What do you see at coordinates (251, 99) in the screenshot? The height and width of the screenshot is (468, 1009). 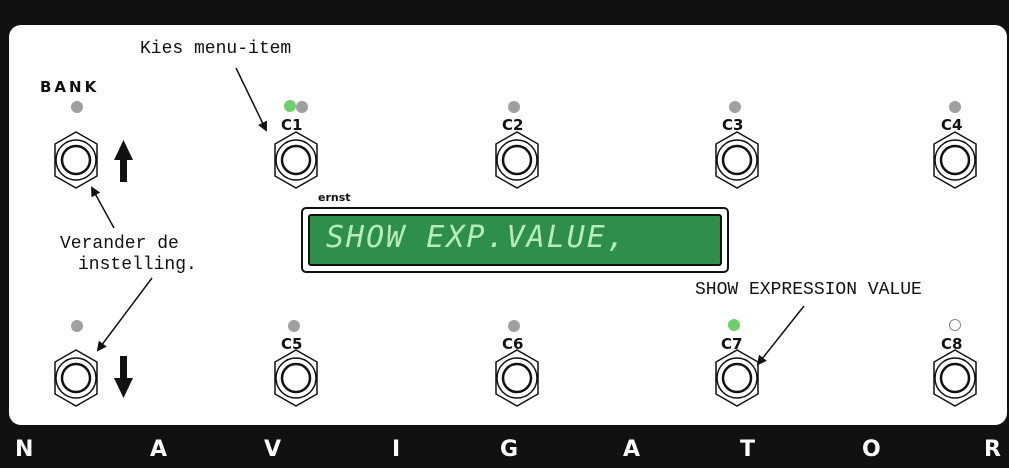 I see `pointer-choose-item` at bounding box center [251, 99].